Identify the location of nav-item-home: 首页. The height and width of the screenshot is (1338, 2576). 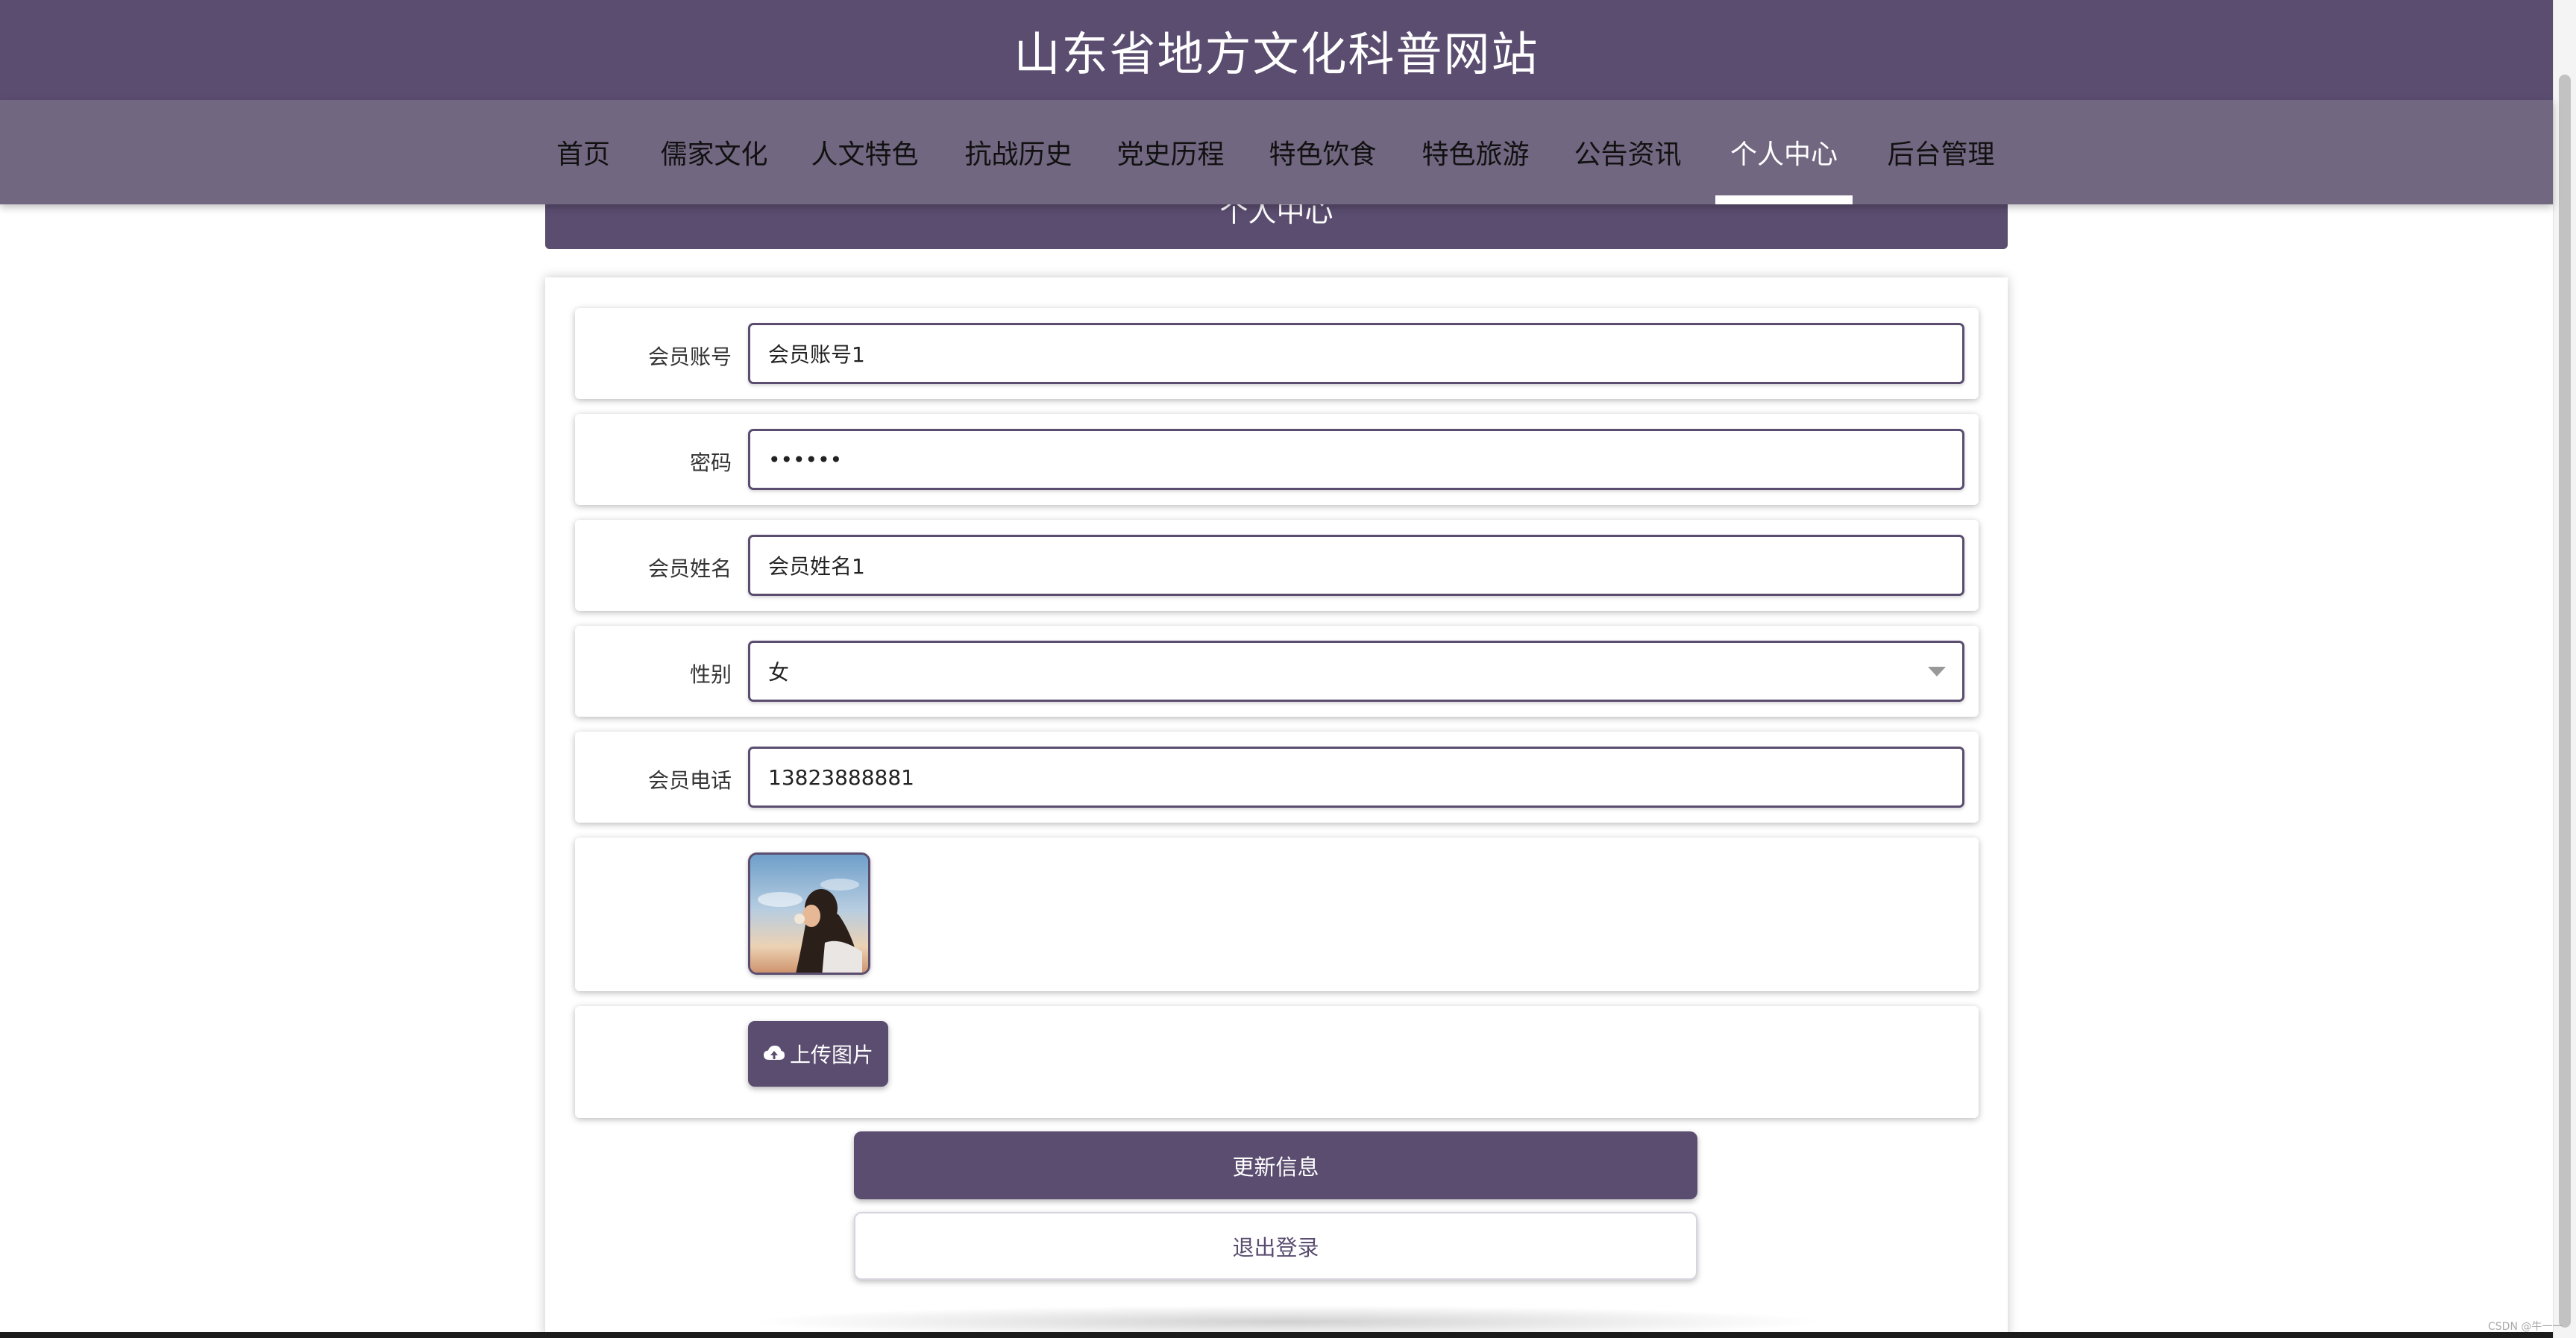
(583, 152).